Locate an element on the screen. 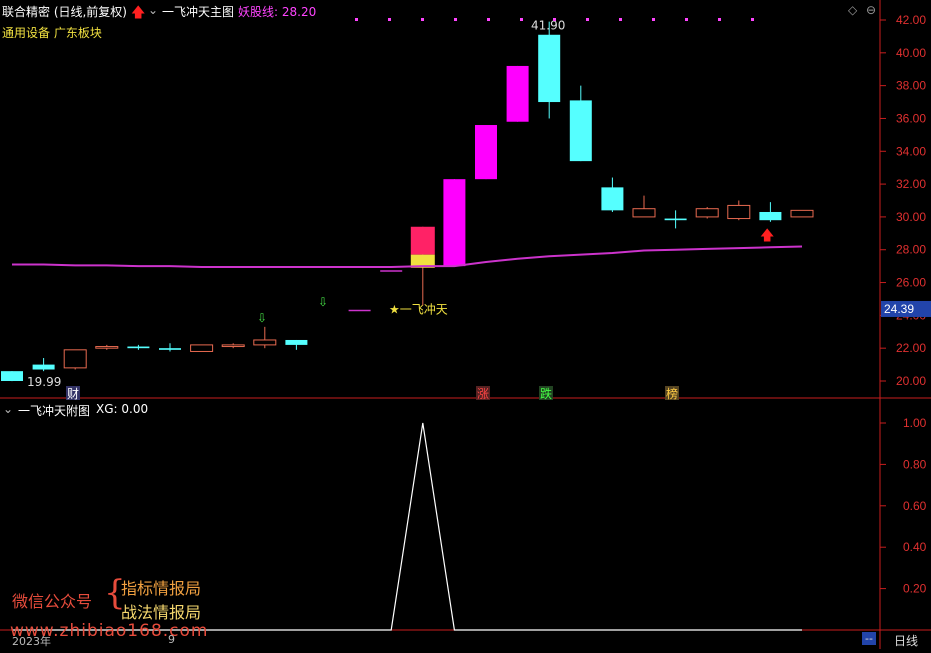 Image resolution: width=931 pixels, height=653 pixels. period-dash: -- is located at coordinates (869, 638).